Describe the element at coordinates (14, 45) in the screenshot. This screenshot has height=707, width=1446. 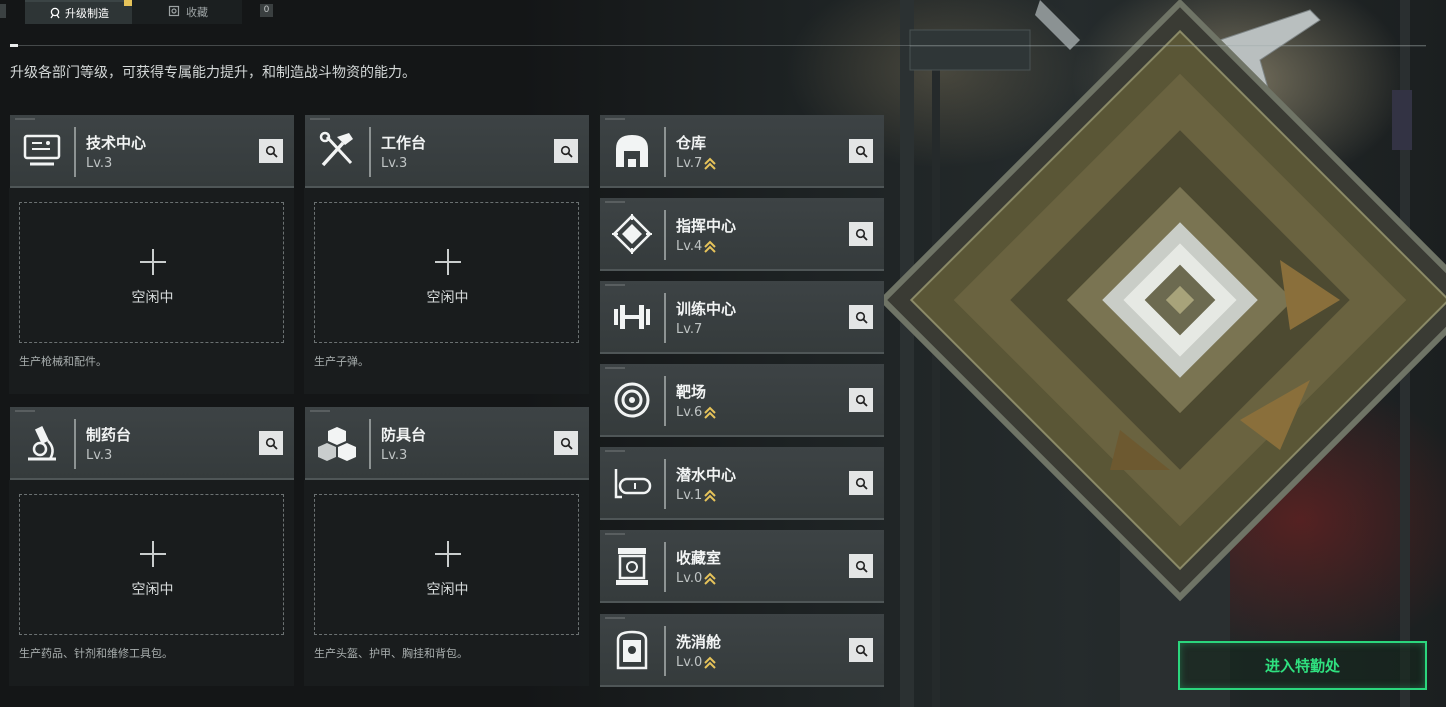
I see `header-divider-mark` at that location.